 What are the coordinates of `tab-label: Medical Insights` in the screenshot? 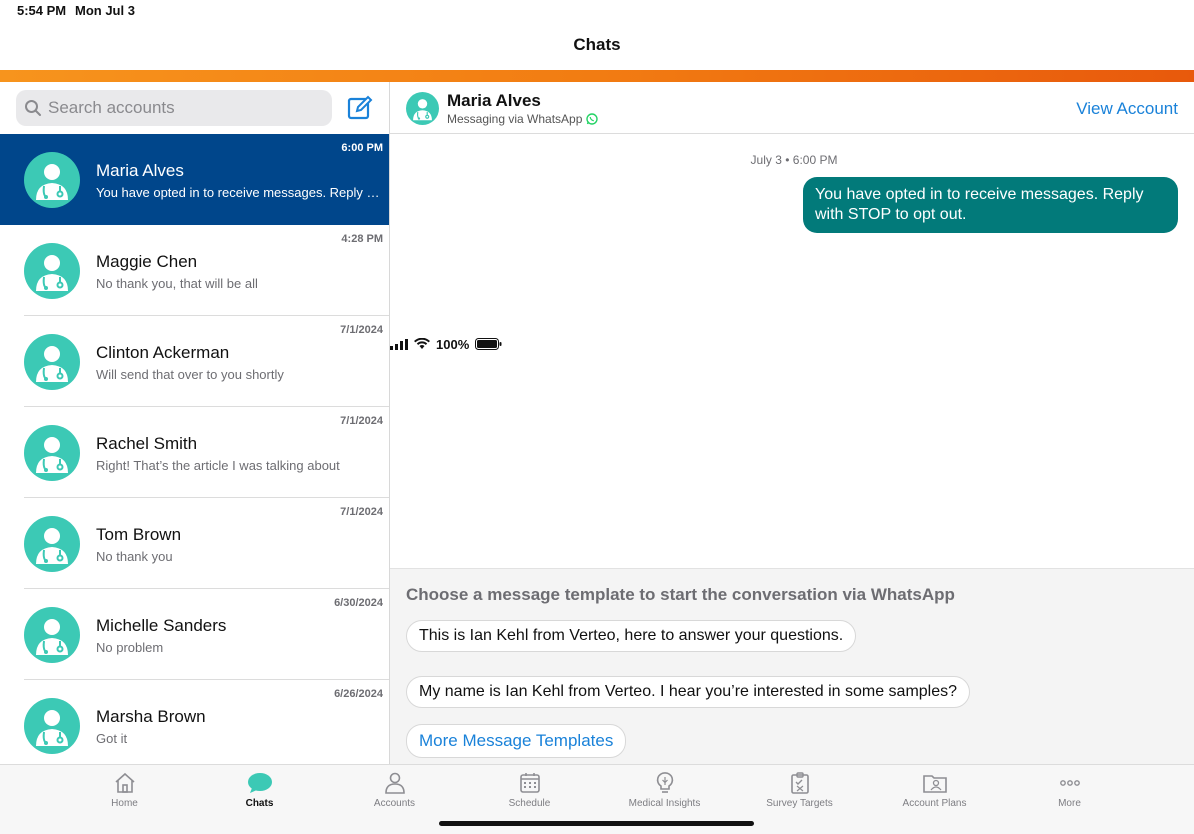 It's located at (664, 803).